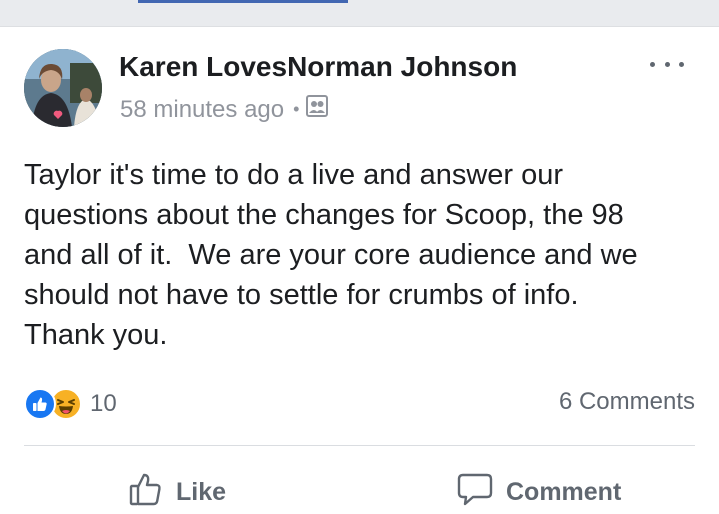 This screenshot has width=719, height=514. What do you see at coordinates (243, 1) in the screenshot?
I see `active-tab-indicator` at bounding box center [243, 1].